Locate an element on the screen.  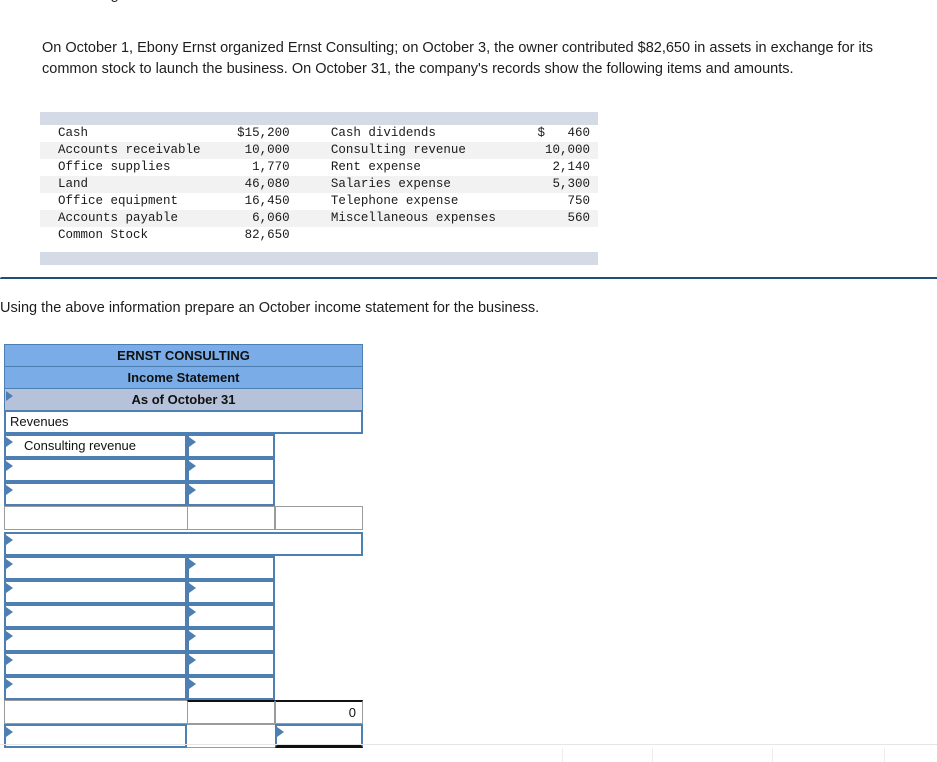
worksheet-period-input: As of October 31 is located at coordinates (183, 399).